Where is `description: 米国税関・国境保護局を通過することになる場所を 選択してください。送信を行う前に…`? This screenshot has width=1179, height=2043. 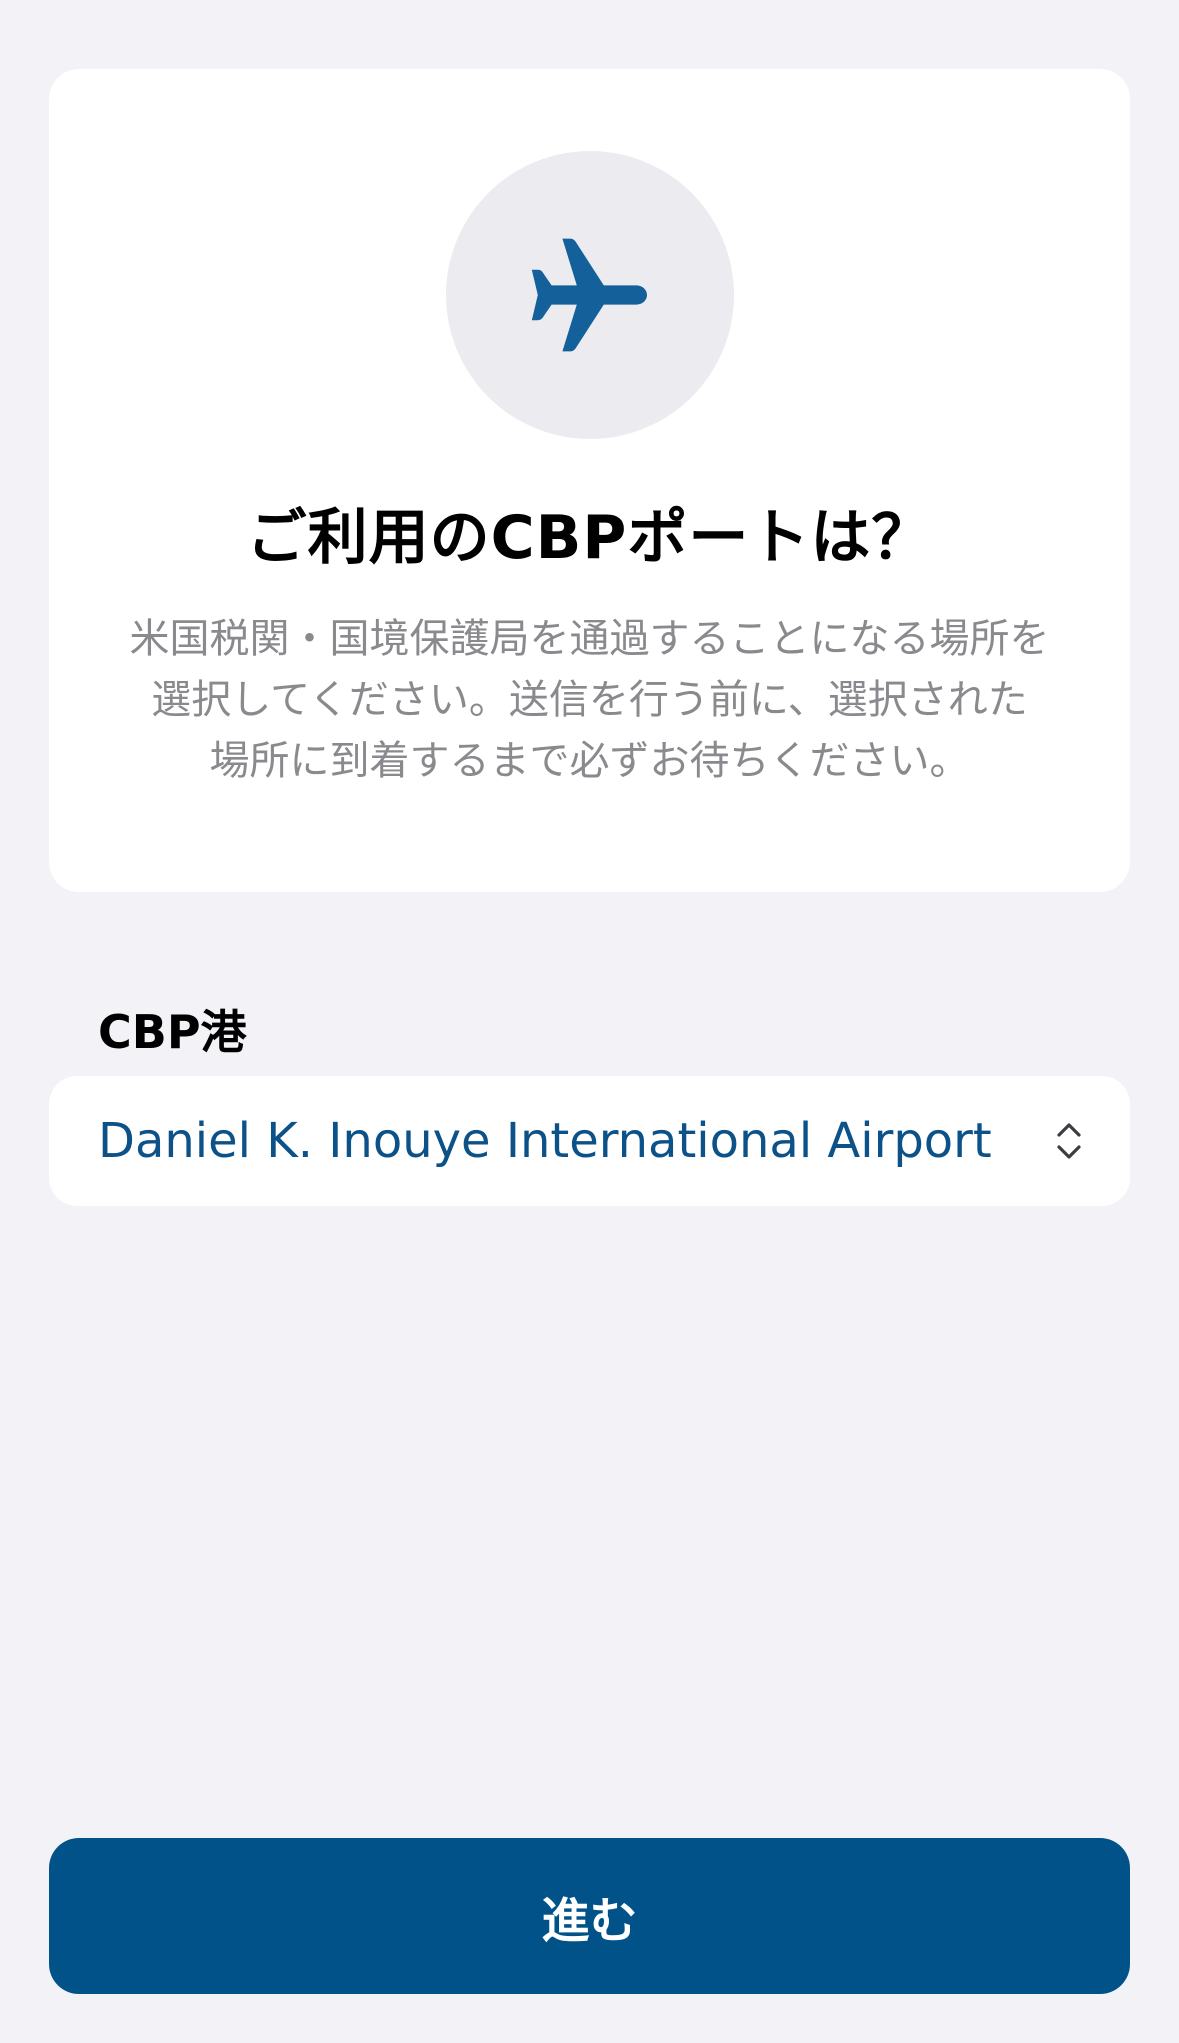
description: 米国税関・国境保護局を通過することになる場所を 選択してください。送信を行う前に… is located at coordinates (589, 700).